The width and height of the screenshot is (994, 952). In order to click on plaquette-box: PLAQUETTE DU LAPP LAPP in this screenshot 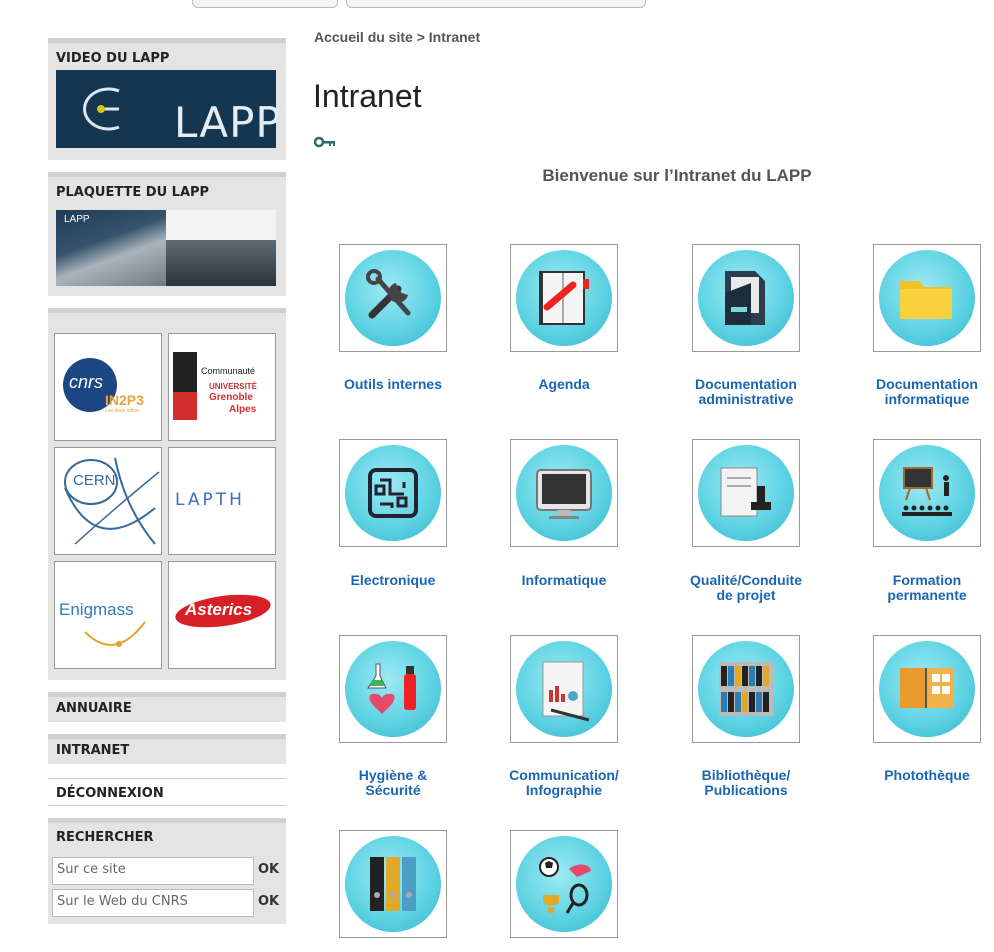, I will do `click(167, 234)`.